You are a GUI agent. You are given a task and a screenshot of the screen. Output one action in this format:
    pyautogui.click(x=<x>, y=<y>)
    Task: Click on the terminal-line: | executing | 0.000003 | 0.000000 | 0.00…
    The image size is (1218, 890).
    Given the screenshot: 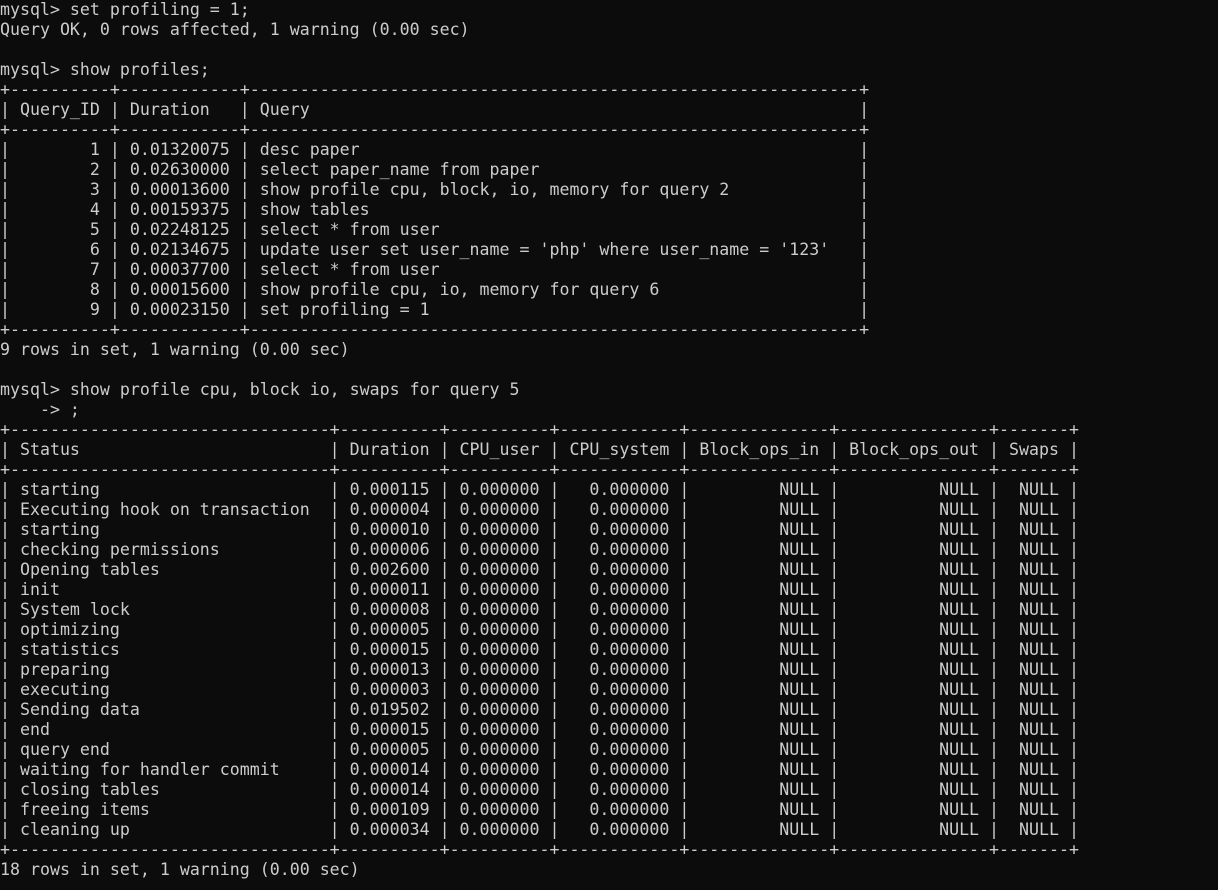 What is the action you would take?
    pyautogui.click(x=539, y=689)
    